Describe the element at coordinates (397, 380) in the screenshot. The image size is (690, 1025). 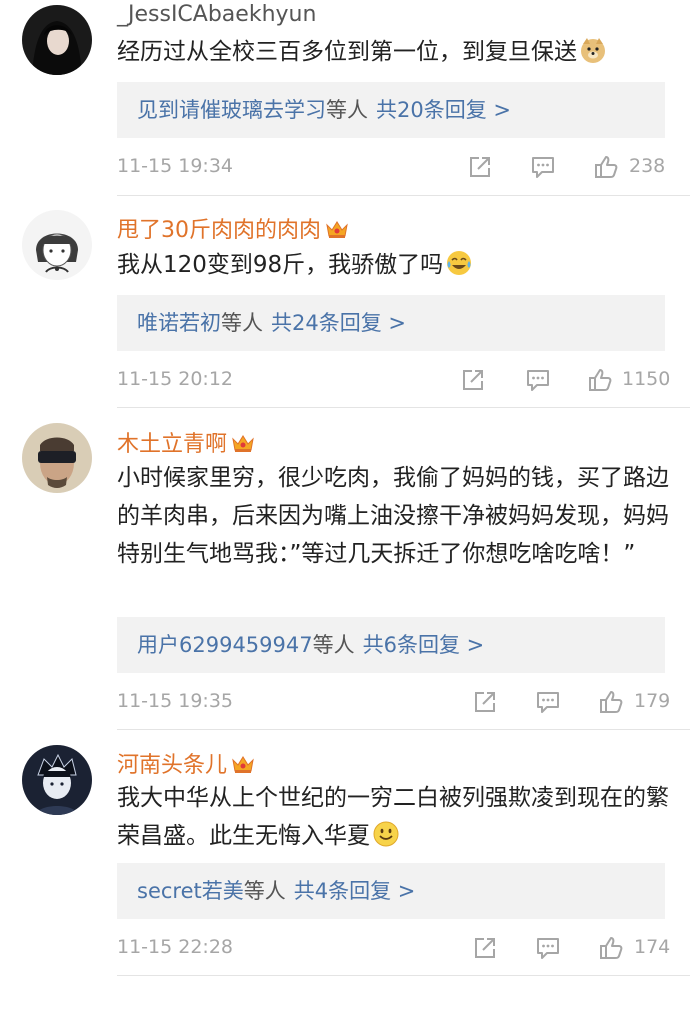
I see `comment-meta: 11-15 20:12 1150` at that location.